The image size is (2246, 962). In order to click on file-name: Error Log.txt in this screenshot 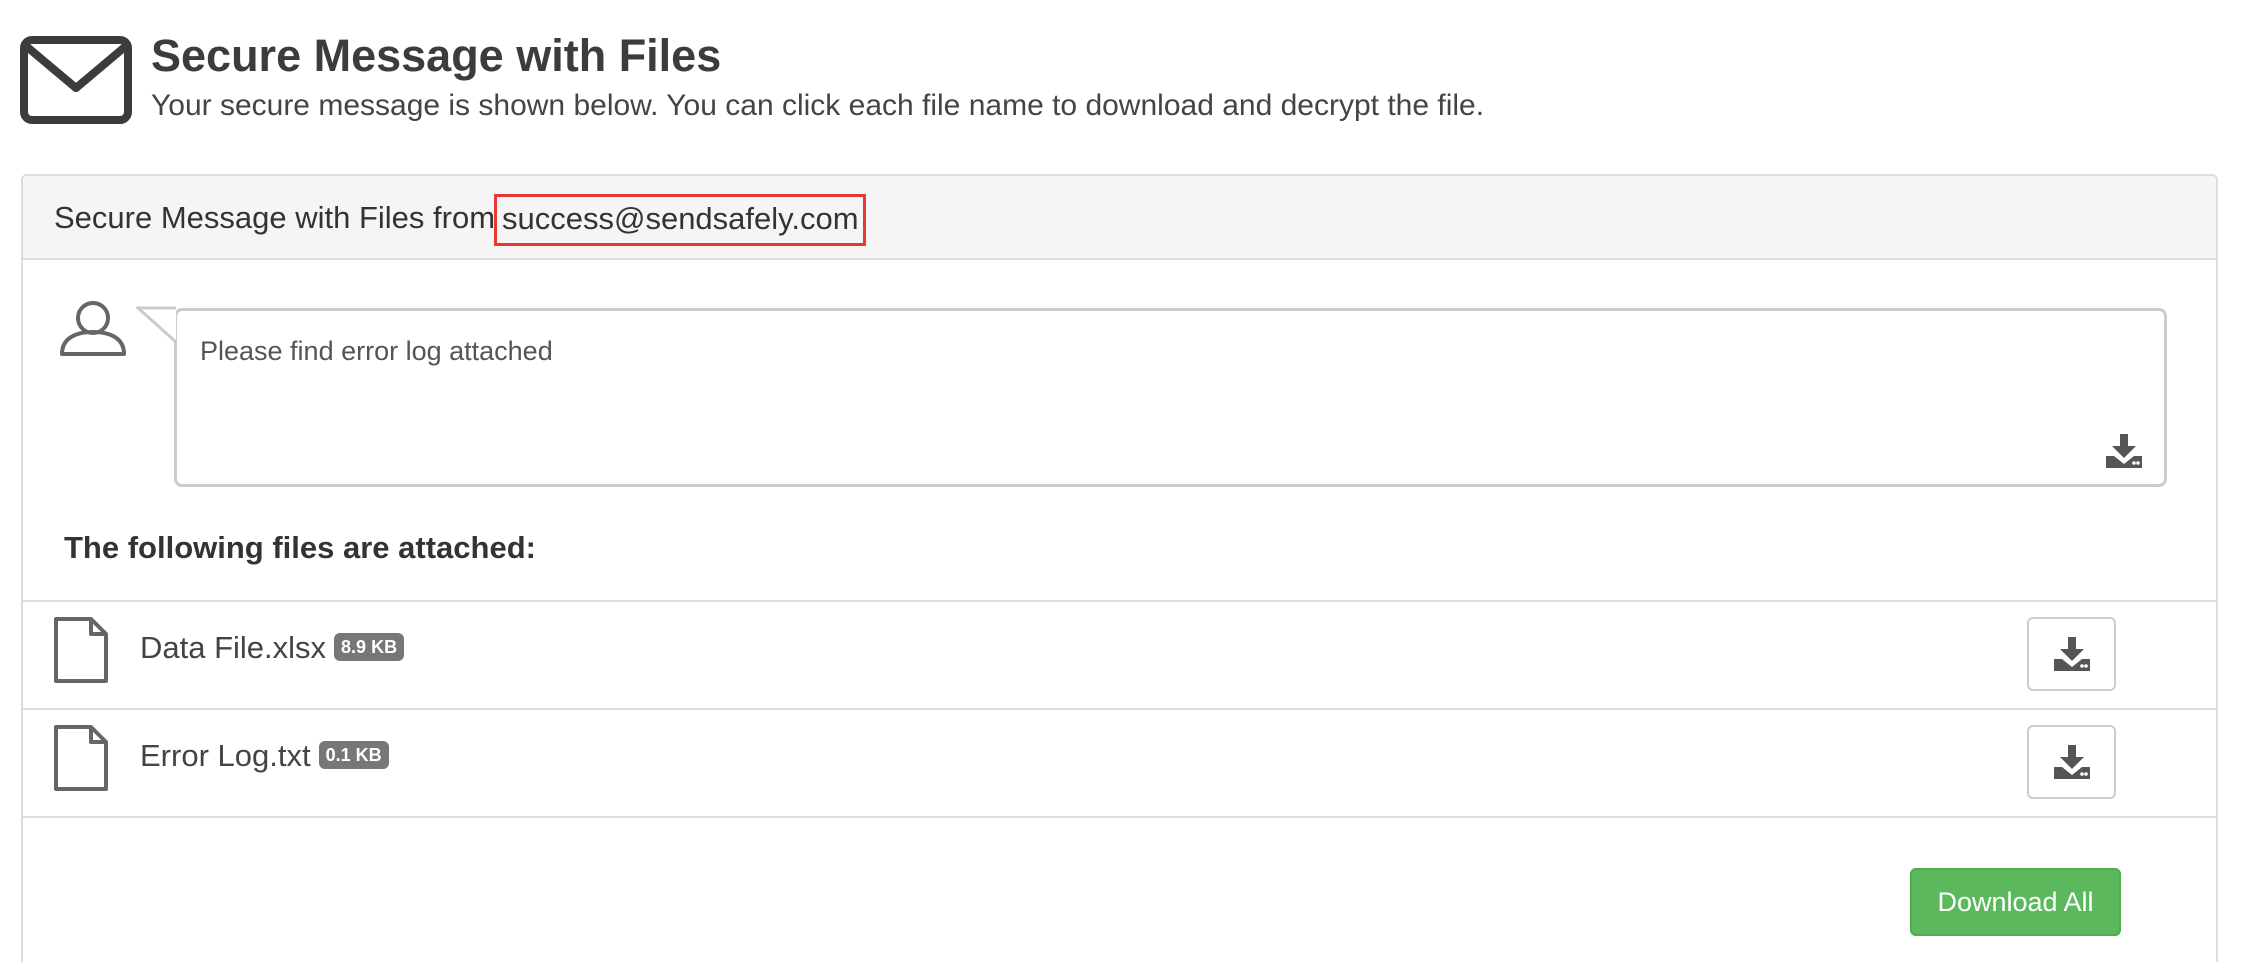, I will do `click(225, 755)`.